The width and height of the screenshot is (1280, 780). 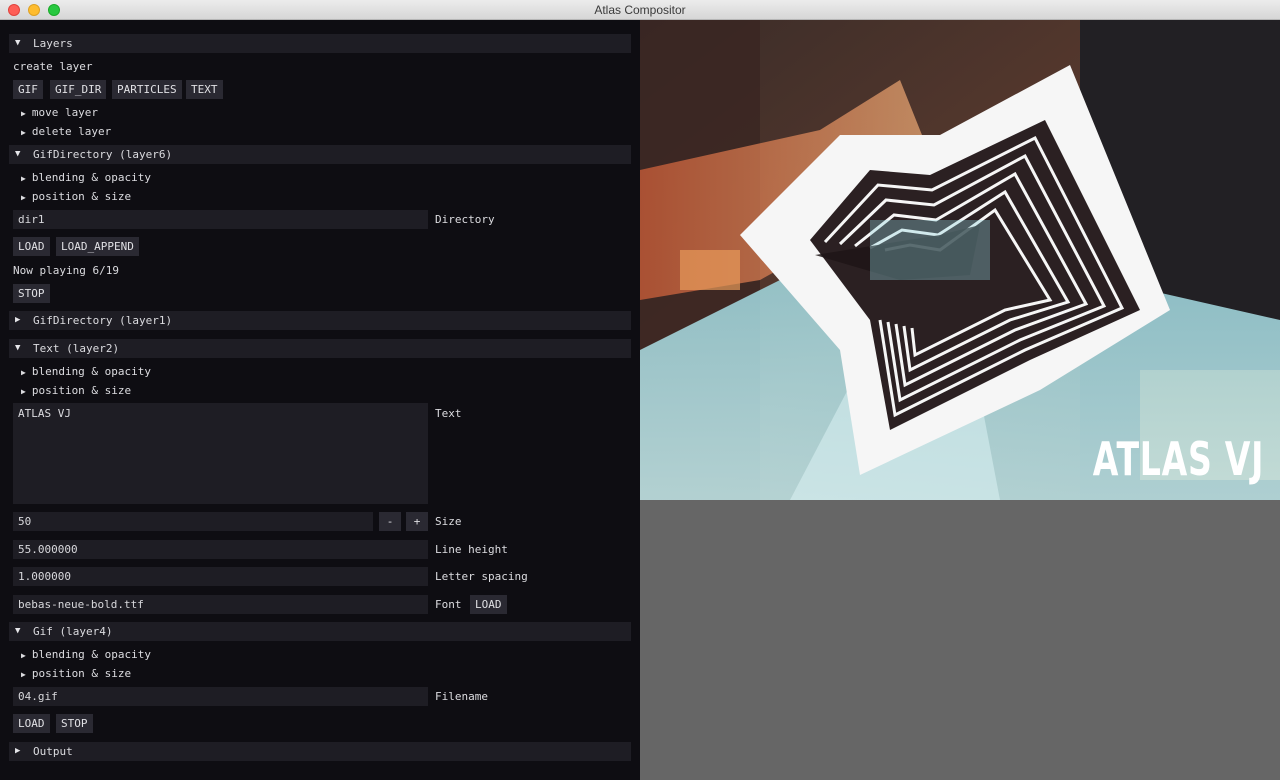 I want to click on gifdirectory-layer6-label: GifDirectory (layer6), so click(x=103, y=154).